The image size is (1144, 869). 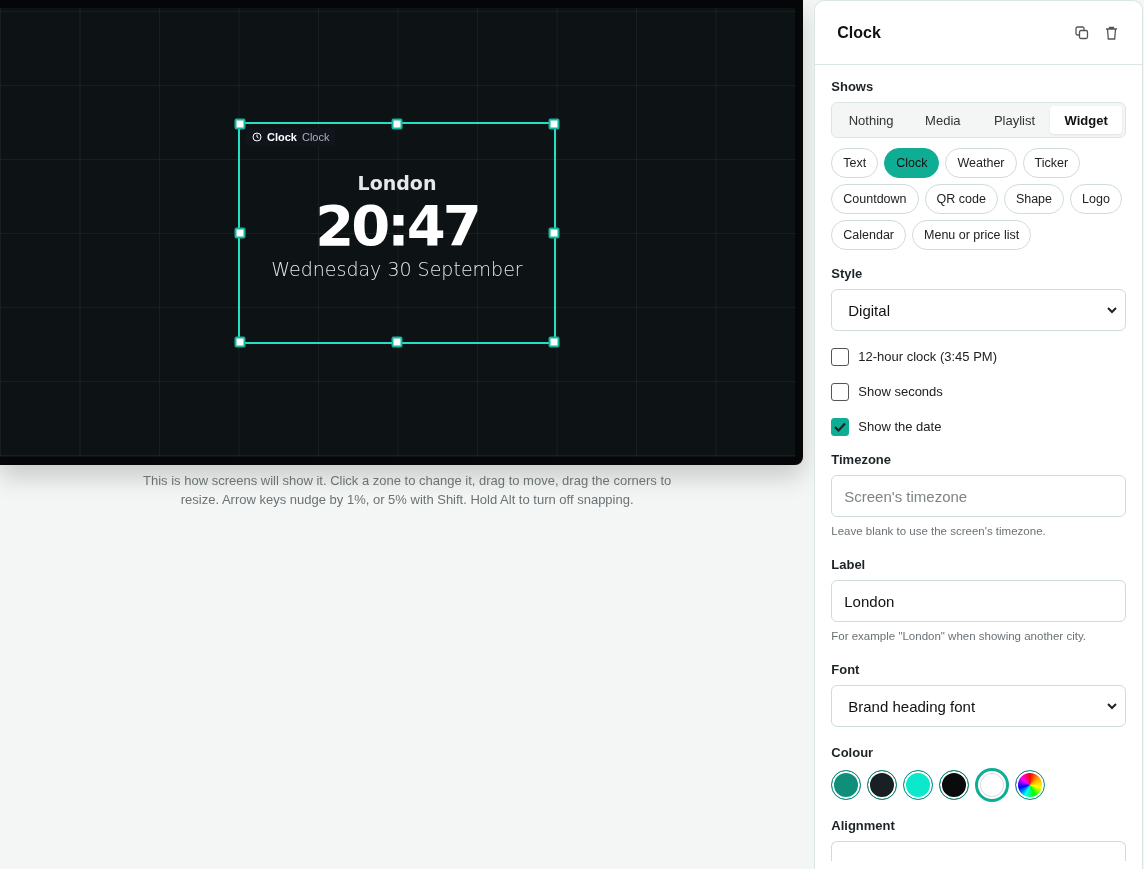 I want to click on clock-date: Wednesday 30 September, so click(x=397, y=269).